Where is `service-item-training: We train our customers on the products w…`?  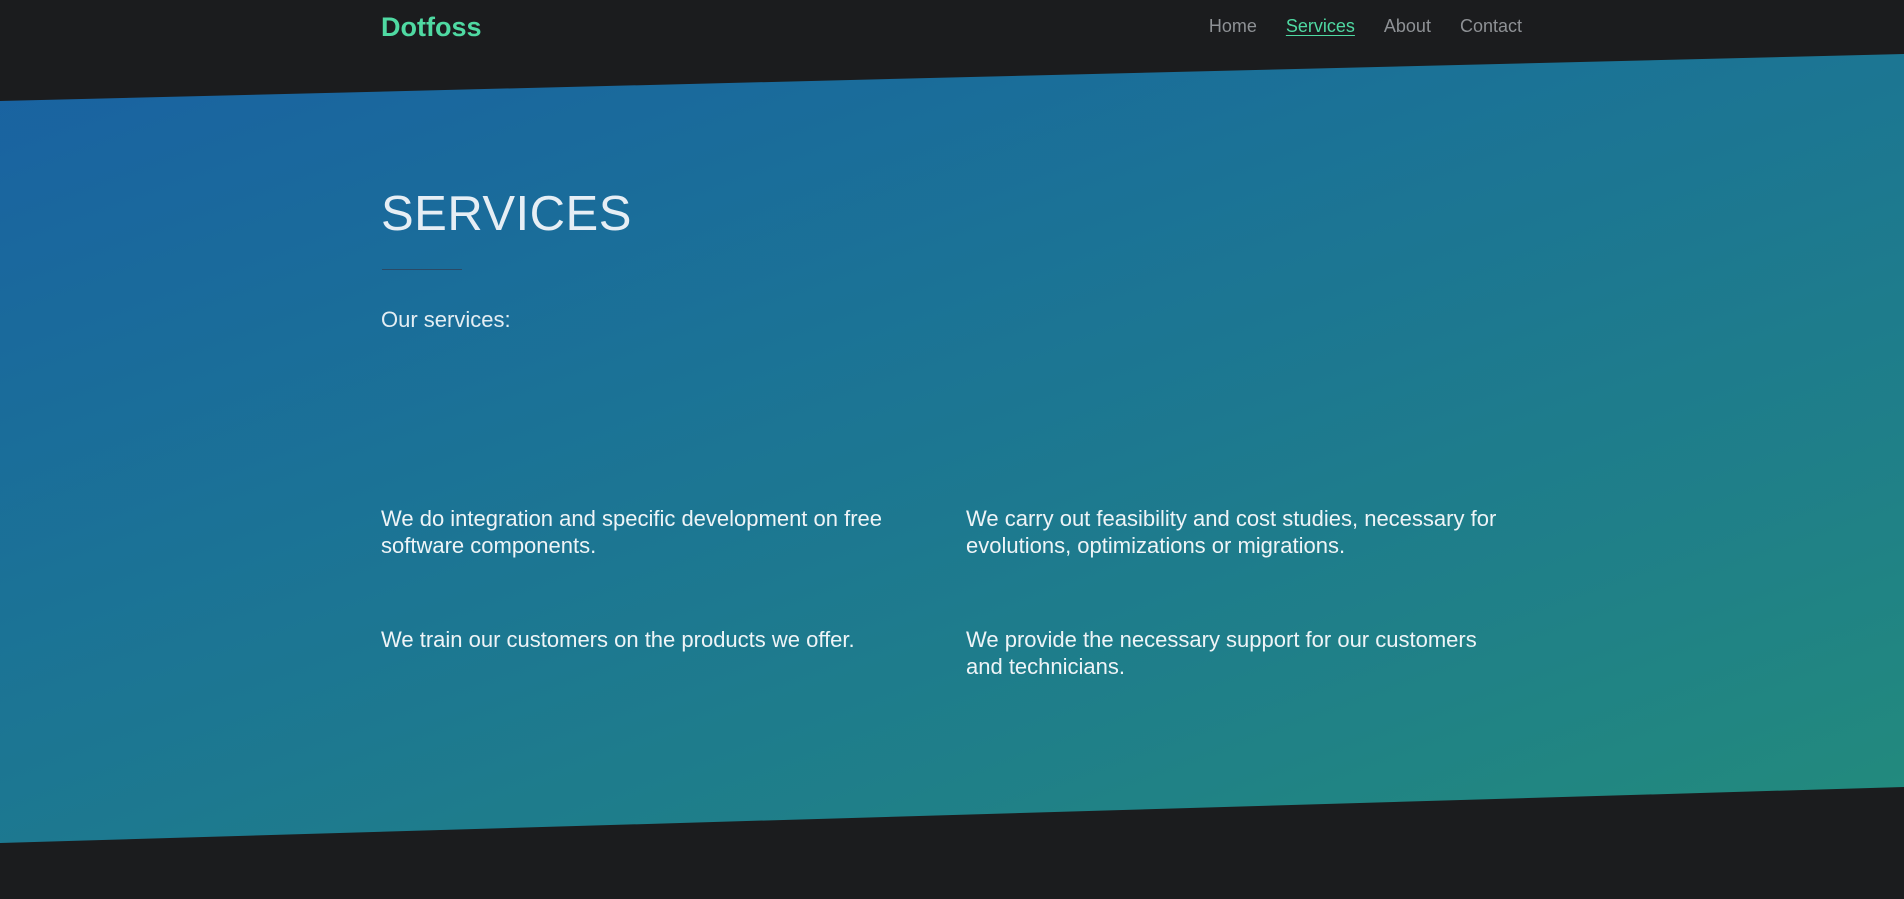
service-item-training: We train our customers on the products w… is located at coordinates (618, 639).